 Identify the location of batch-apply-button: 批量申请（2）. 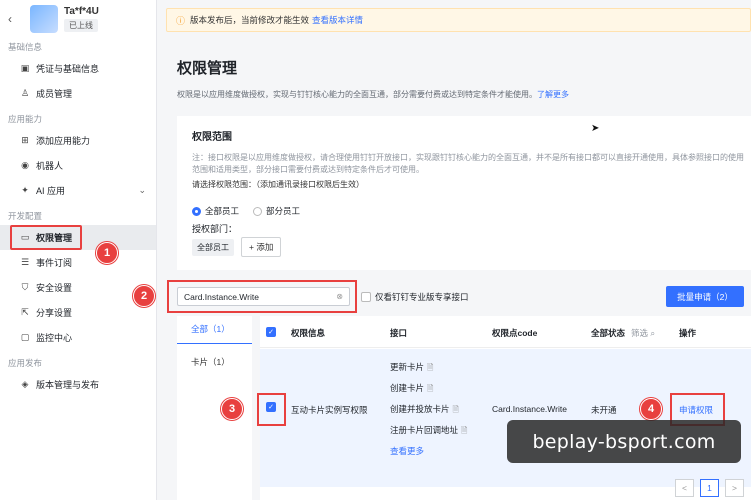
(705, 296).